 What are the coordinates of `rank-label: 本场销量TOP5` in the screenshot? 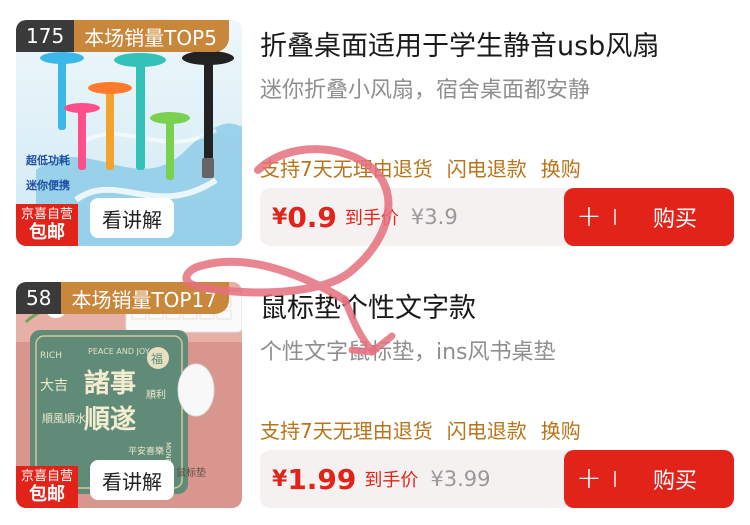 It's located at (151, 36).